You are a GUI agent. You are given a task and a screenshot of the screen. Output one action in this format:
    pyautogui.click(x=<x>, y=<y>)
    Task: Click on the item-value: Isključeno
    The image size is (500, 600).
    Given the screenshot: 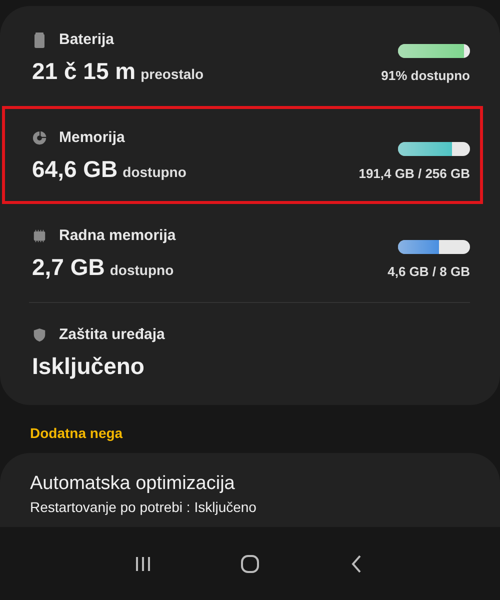 What is the action you would take?
    pyautogui.click(x=88, y=366)
    